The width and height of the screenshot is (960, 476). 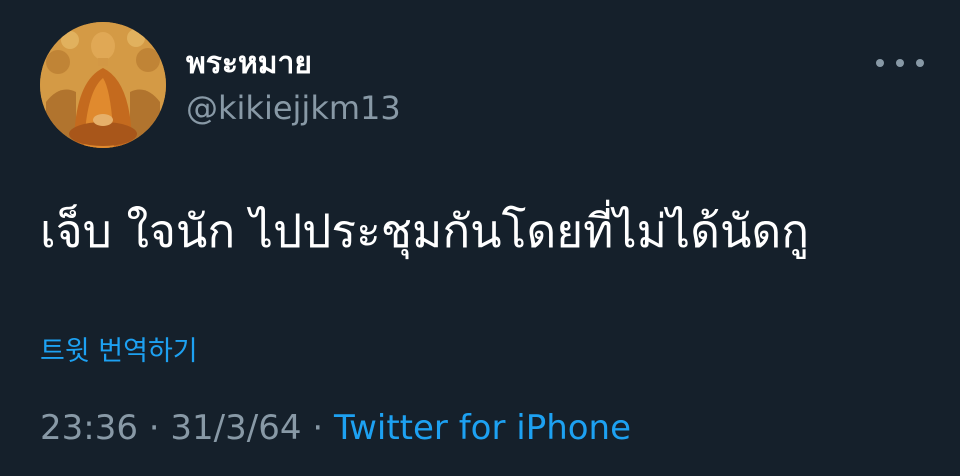 I want to click on tweet-time: 23:36, so click(x=89, y=428).